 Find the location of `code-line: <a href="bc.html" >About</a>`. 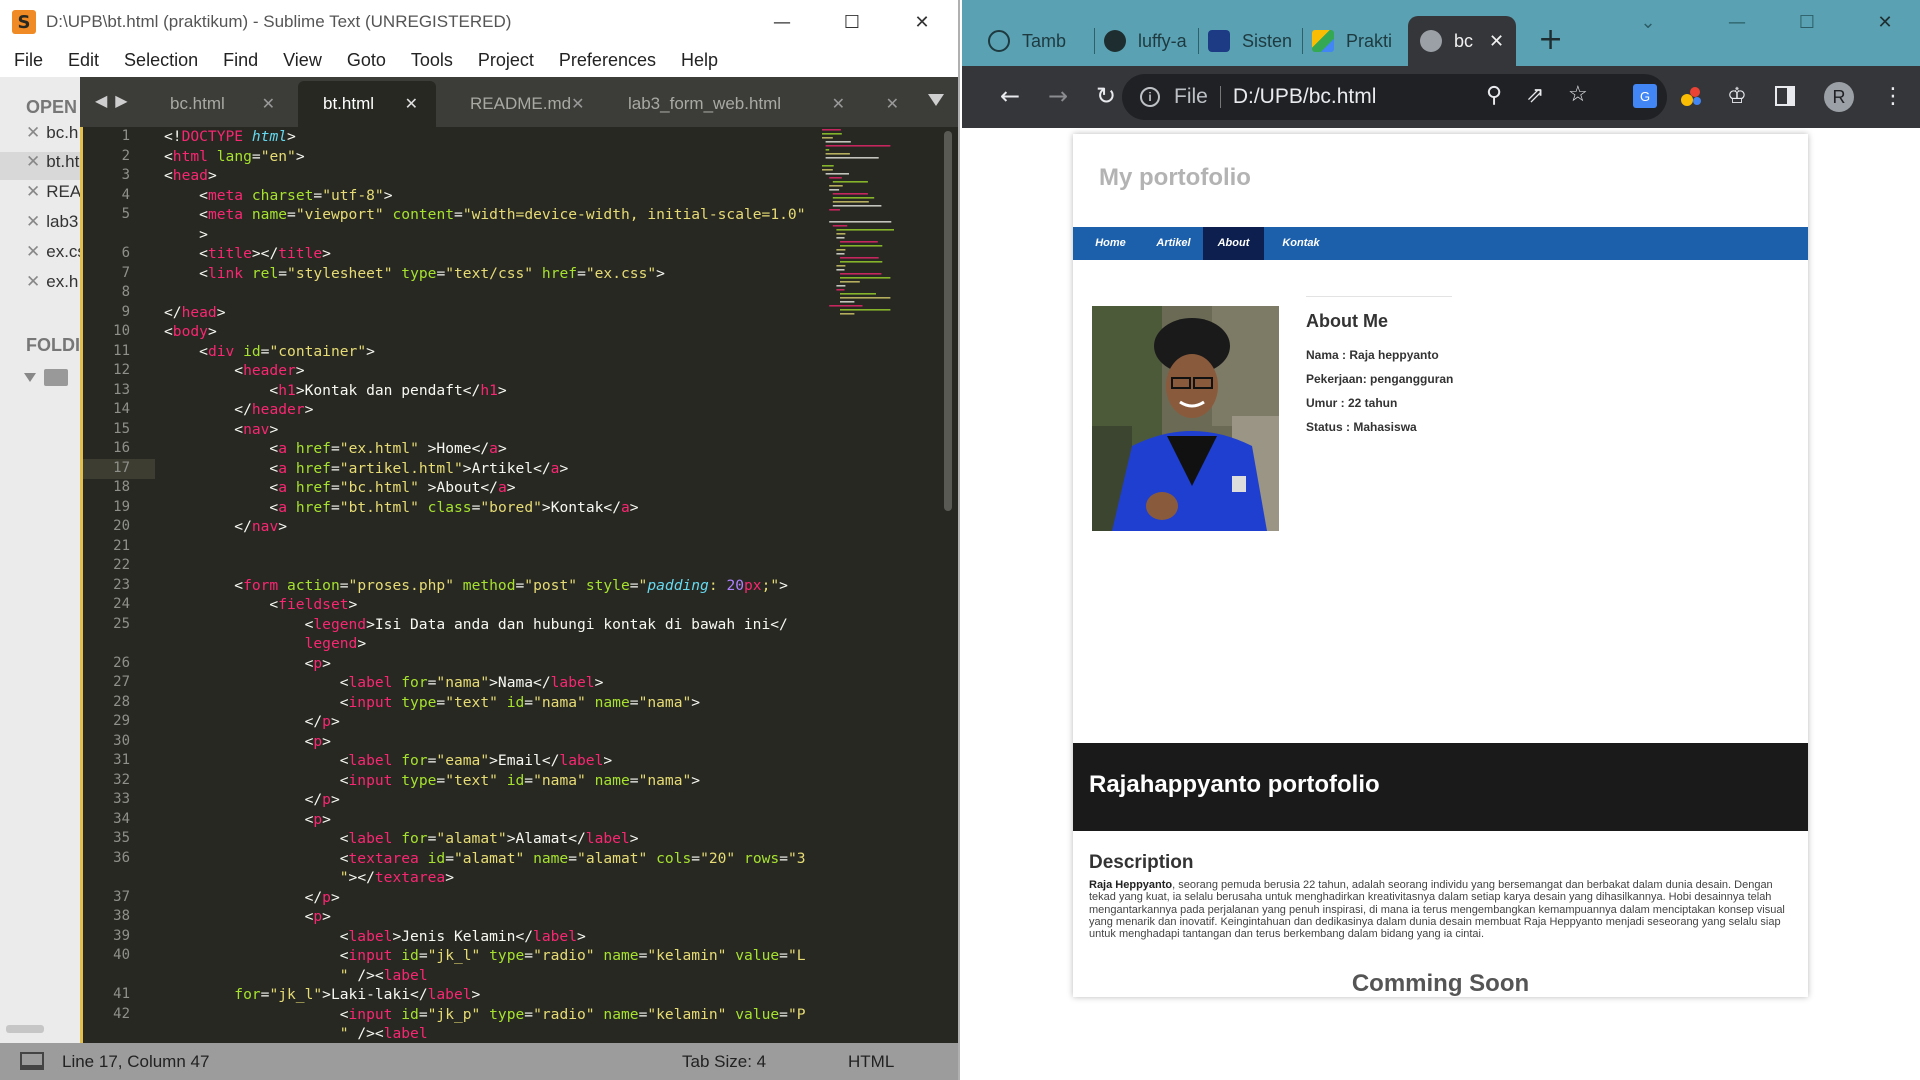

code-line: <a href="bc.html" >About</a> is located at coordinates (339, 488).